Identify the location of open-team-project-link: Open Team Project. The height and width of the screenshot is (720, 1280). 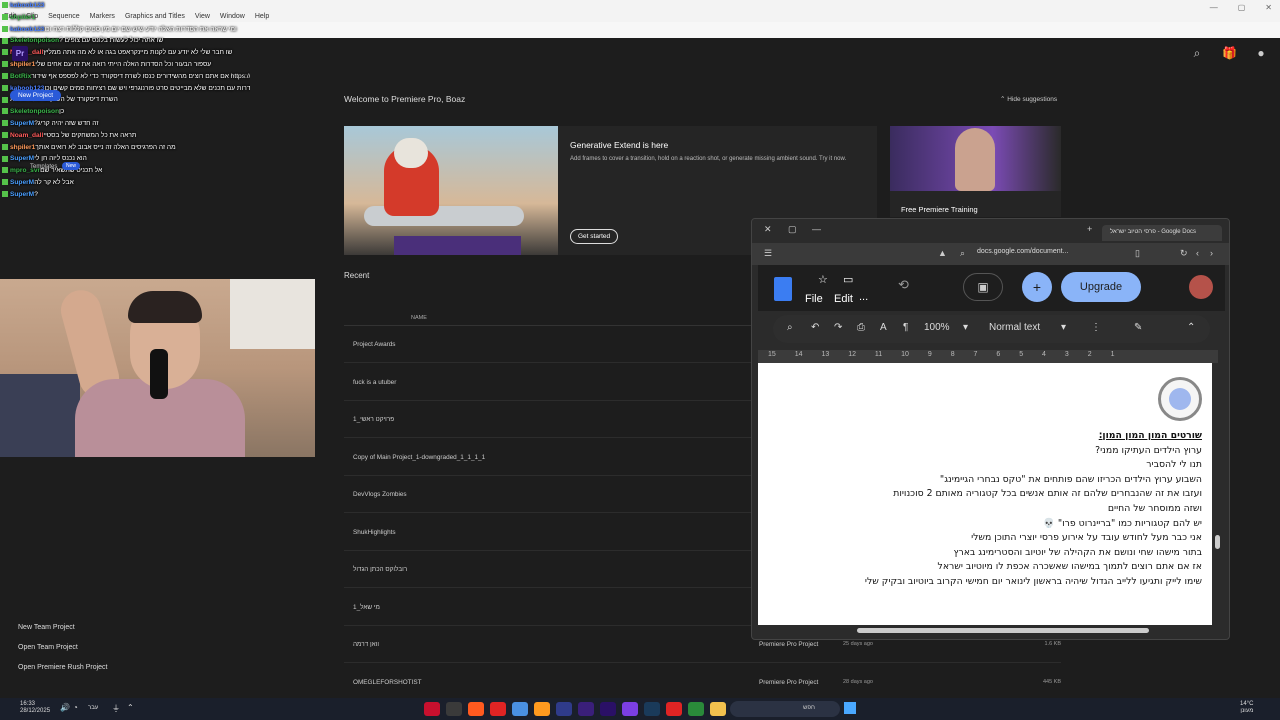
(62, 652).